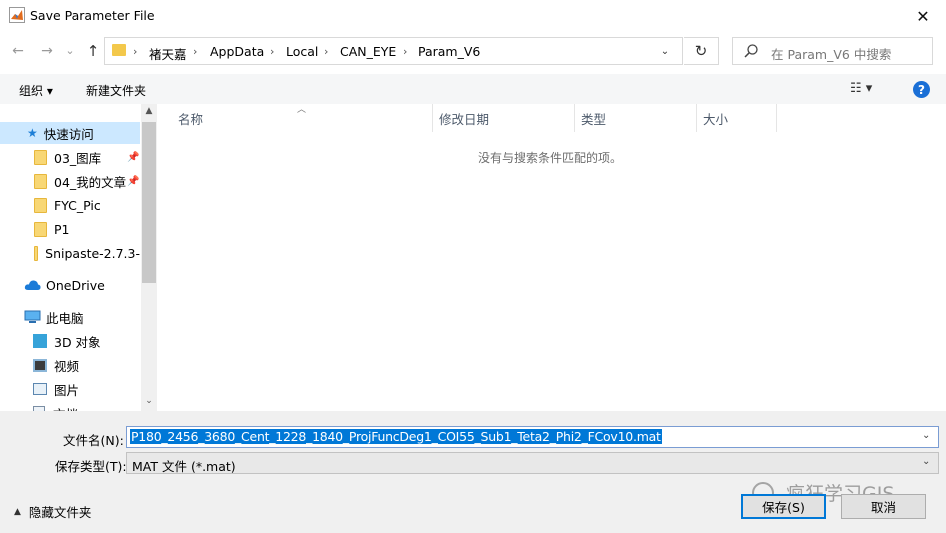 This screenshot has width=946, height=533. I want to click on sidebar-item-pictures: 图片, so click(70, 389).